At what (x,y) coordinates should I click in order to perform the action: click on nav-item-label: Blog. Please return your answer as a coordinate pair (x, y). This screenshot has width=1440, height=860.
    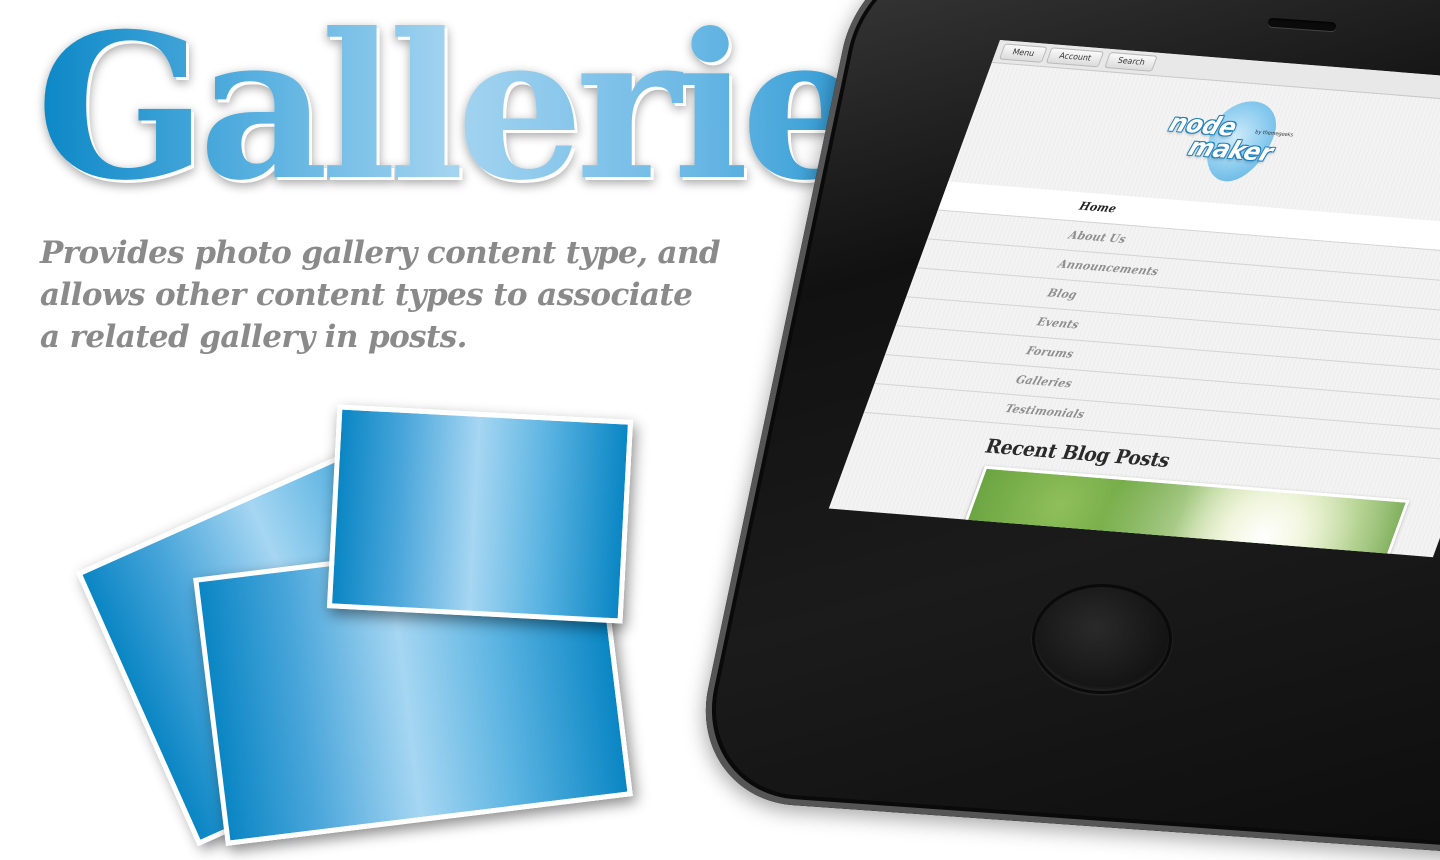
    Looking at the image, I should click on (1062, 294).